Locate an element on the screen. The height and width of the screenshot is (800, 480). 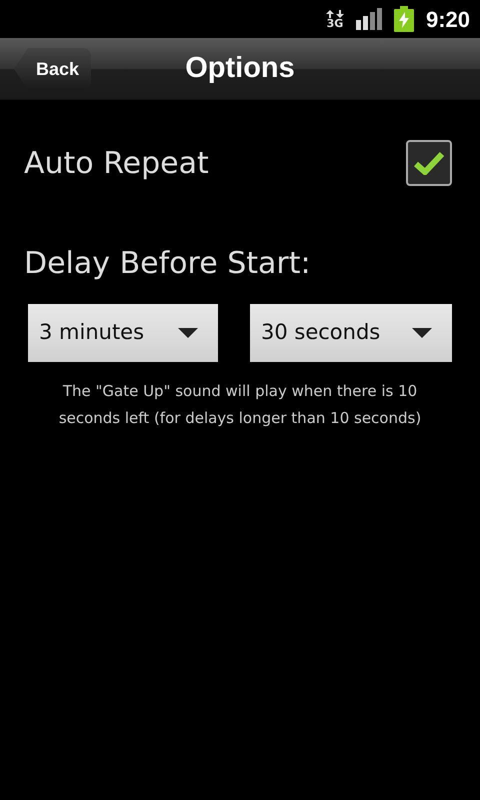
auto-repeat-checkbox is located at coordinates (429, 163).